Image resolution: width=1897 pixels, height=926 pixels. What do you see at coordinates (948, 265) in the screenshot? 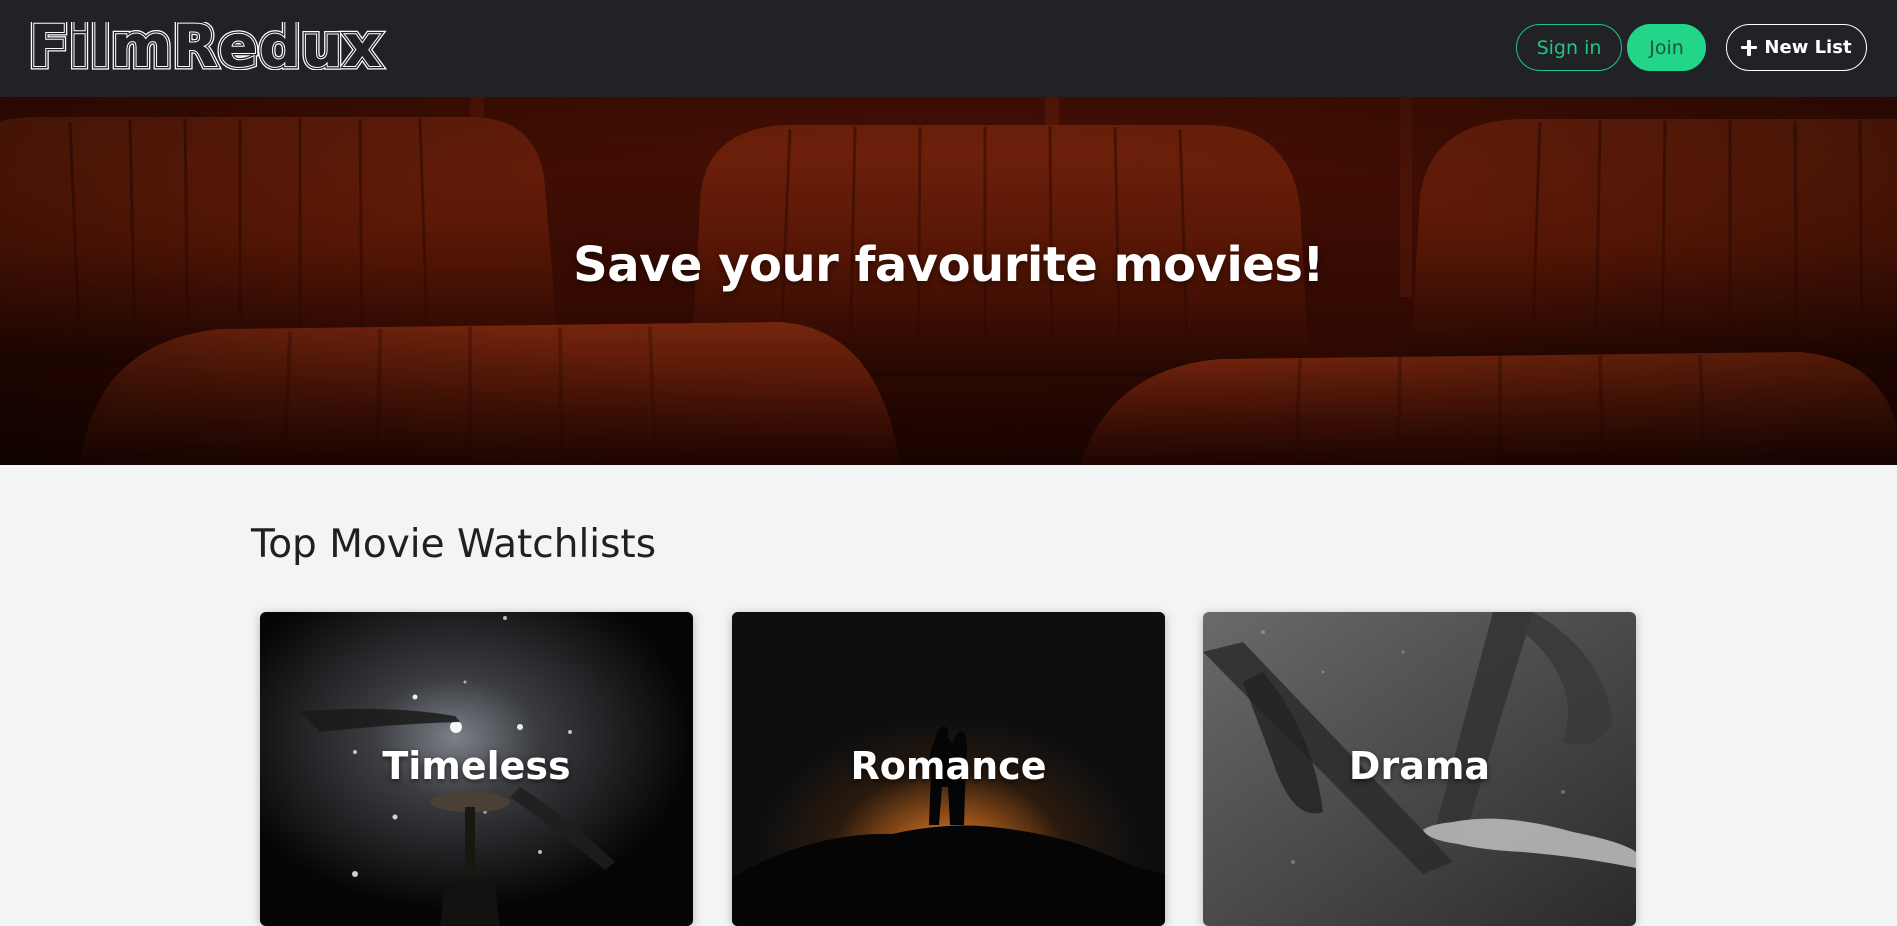
I see `hero-title: Save your favourite movies!` at bounding box center [948, 265].